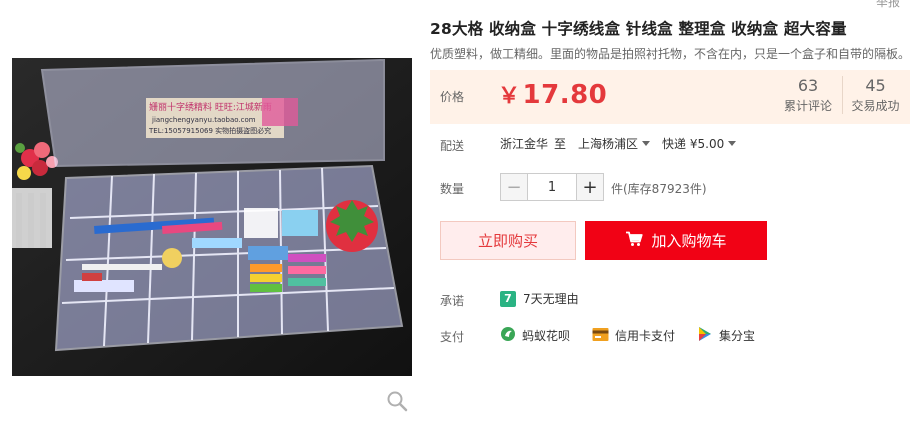 This screenshot has width=918, height=425. Describe the element at coordinates (875, 85) in the screenshot. I see `sales-count: 45` at that location.